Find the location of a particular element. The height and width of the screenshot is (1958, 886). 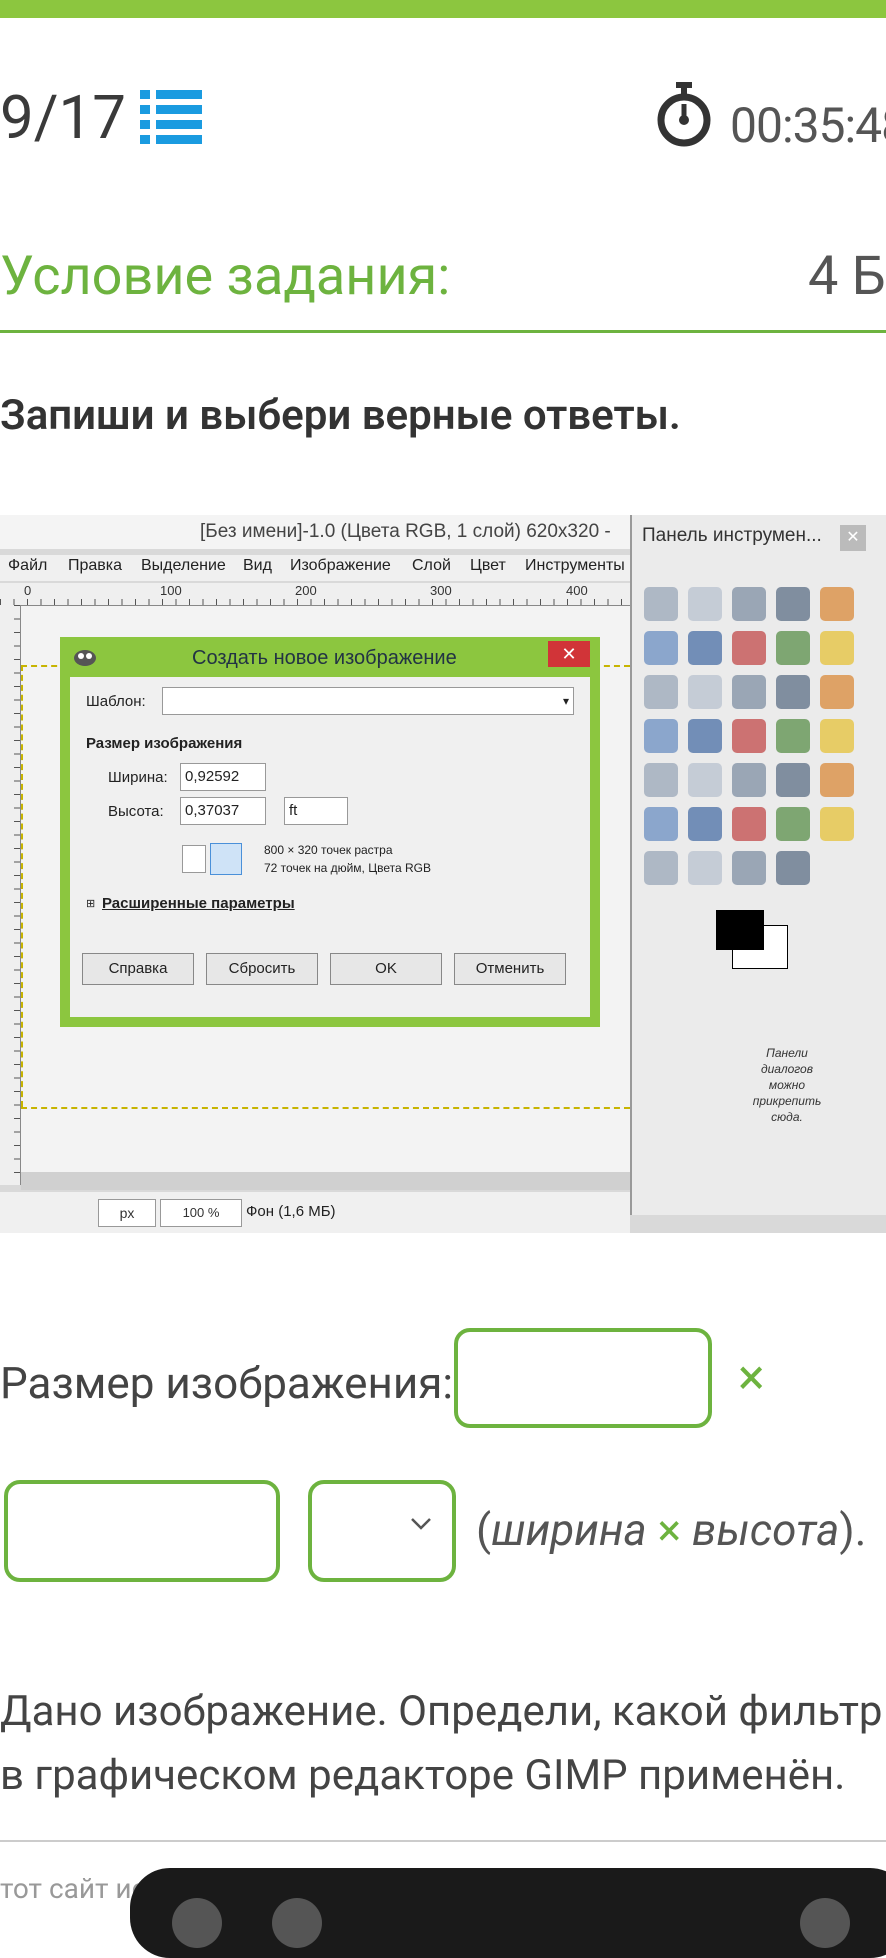

condition-title: Условие задания: is located at coordinates (225, 276).